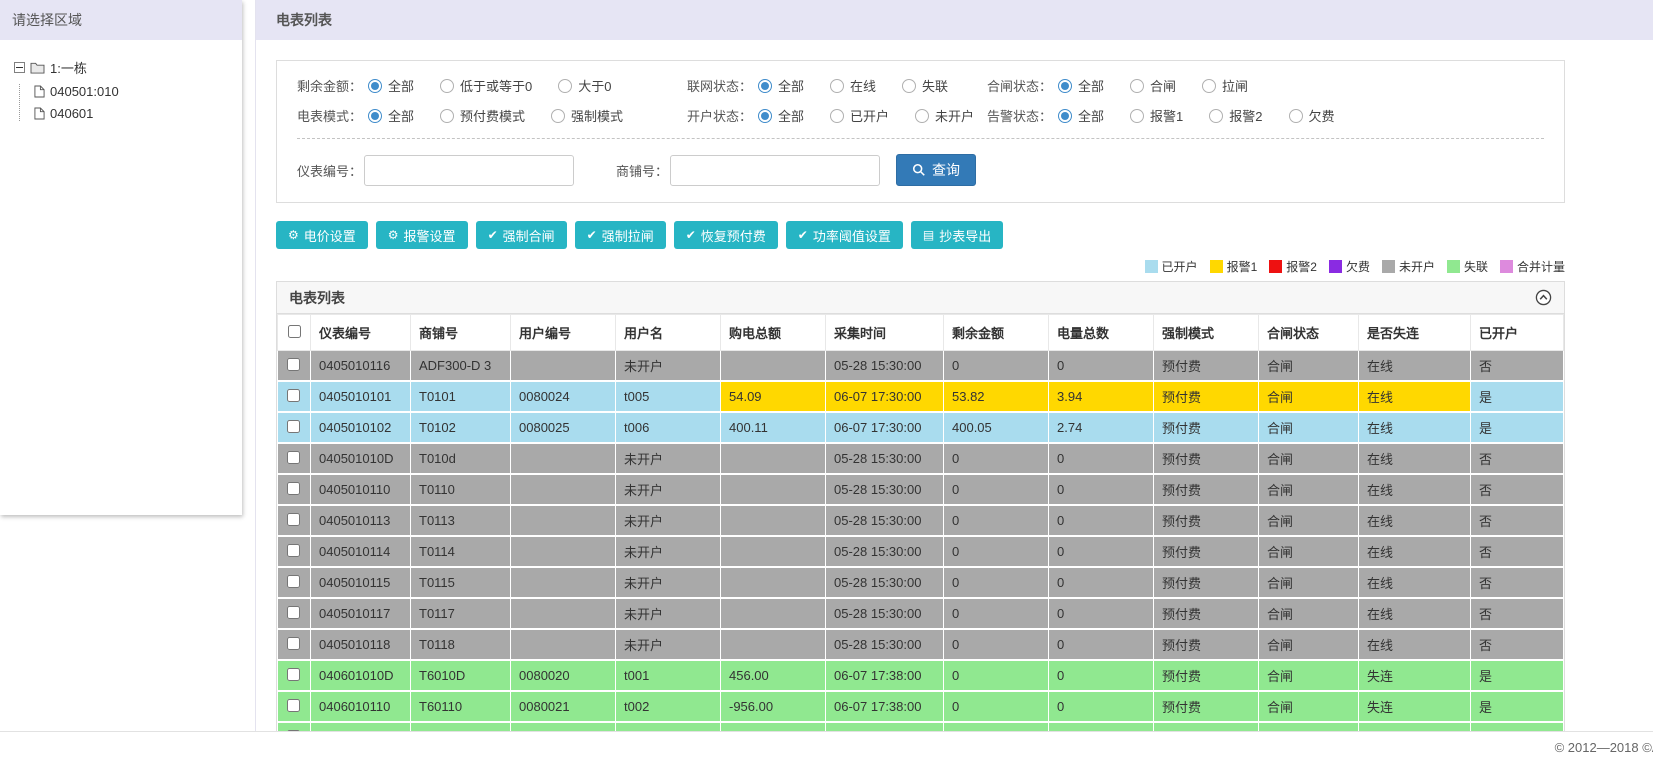 This screenshot has width=1653, height=784. What do you see at coordinates (1179, 267) in the screenshot?
I see `legend-label: 已开户` at bounding box center [1179, 267].